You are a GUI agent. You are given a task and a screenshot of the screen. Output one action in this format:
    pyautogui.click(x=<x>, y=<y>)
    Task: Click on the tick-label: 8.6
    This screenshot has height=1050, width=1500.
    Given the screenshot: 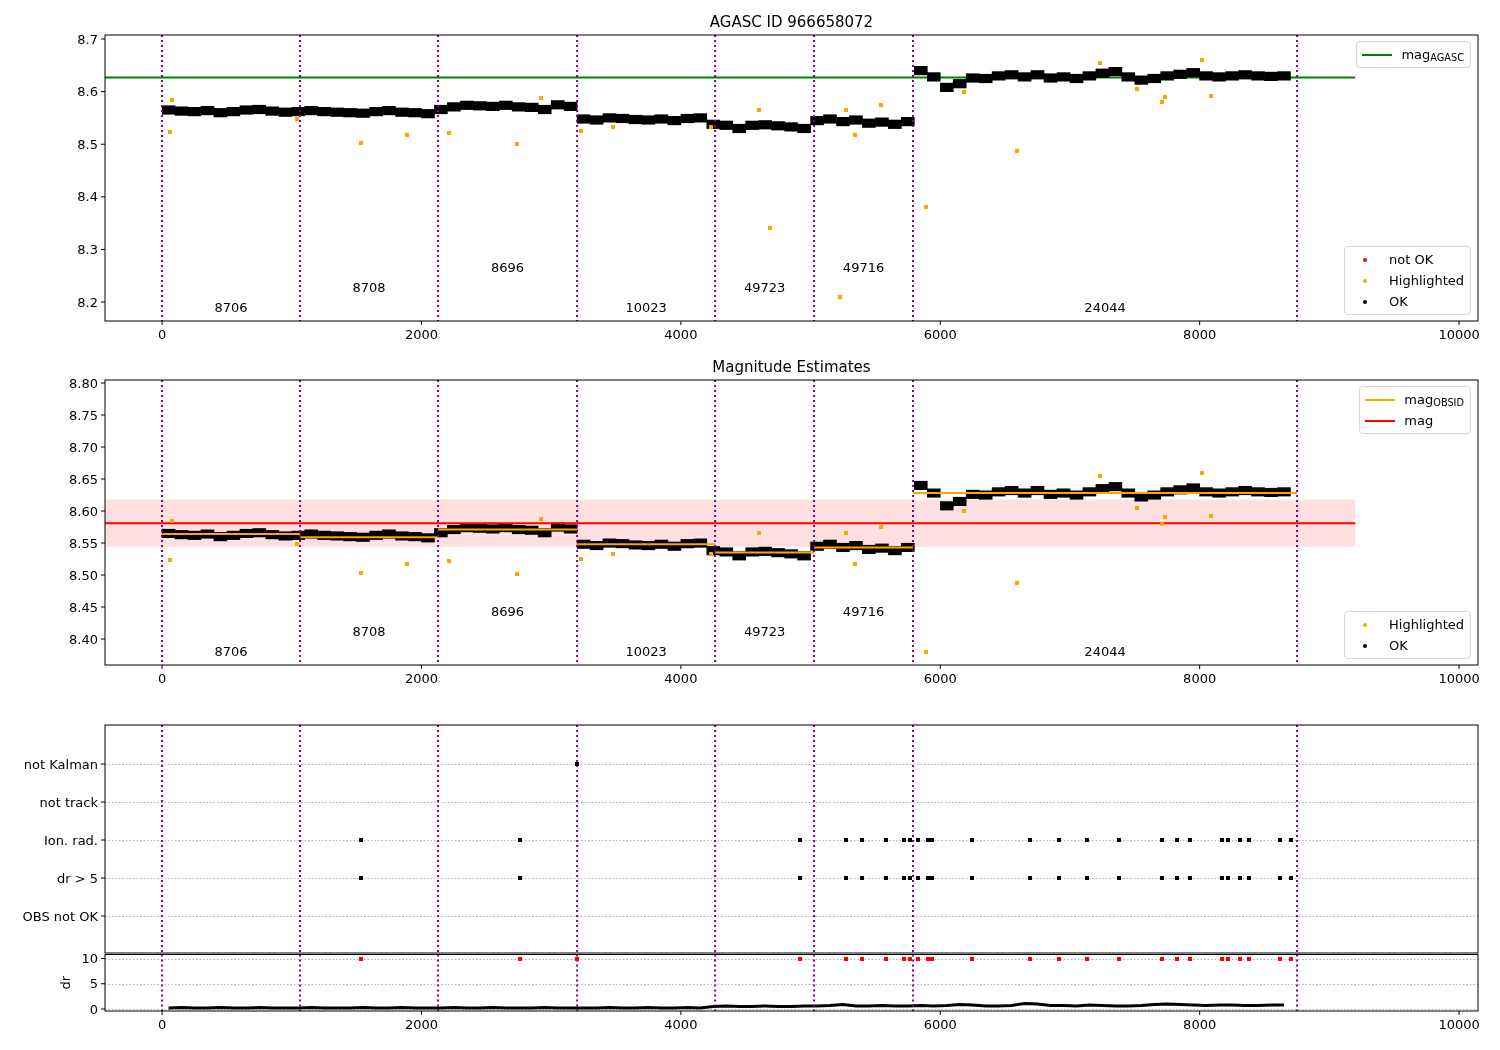 What is the action you would take?
    pyautogui.click(x=87, y=92)
    